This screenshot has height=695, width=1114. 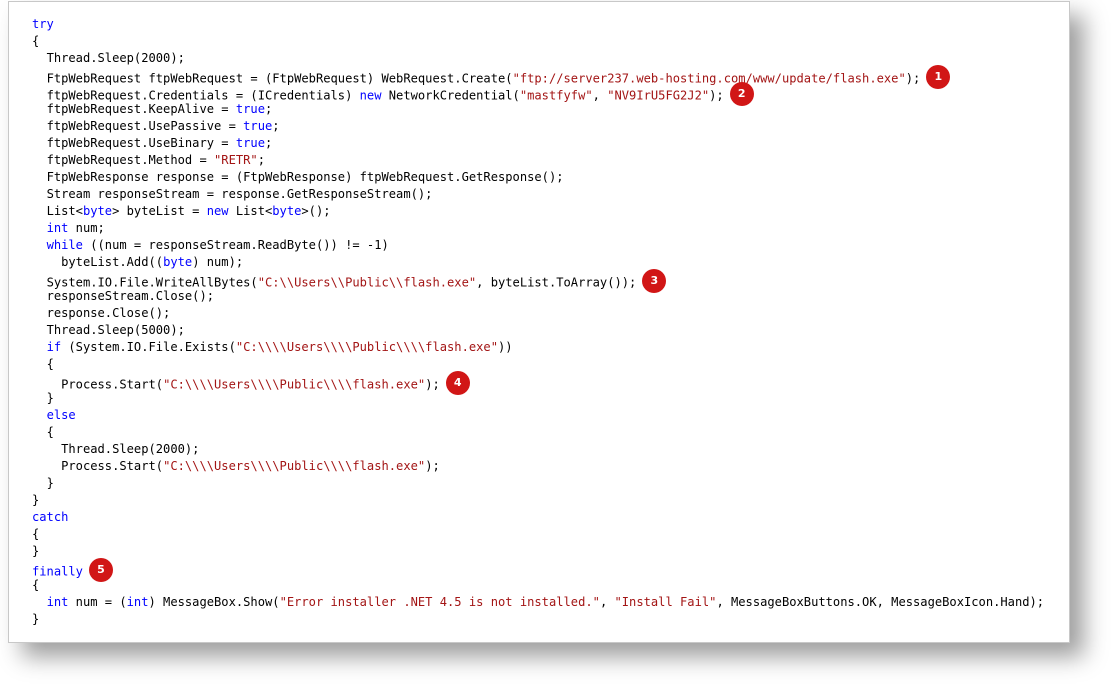 I want to click on code-text: (System.IO.File.Exists(, so click(x=148, y=347).